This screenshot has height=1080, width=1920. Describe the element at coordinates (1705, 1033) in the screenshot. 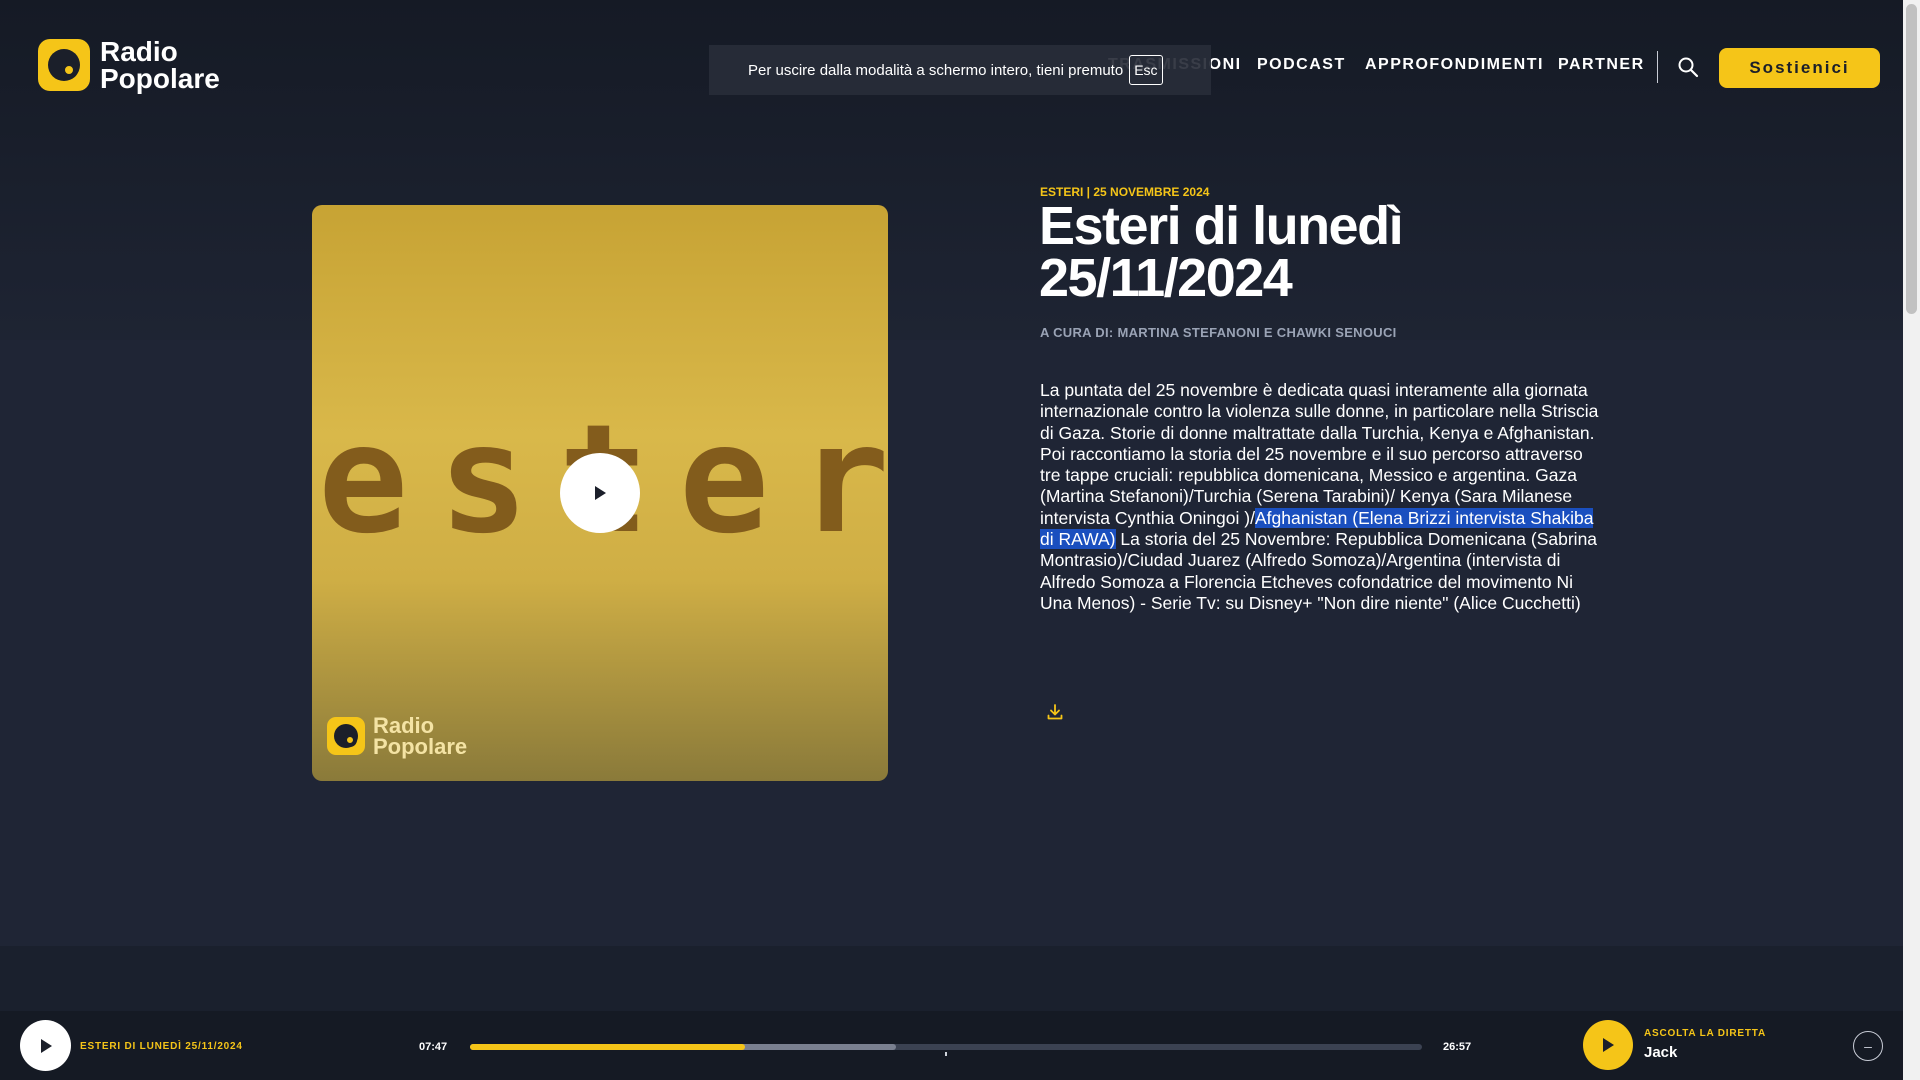

I see `live-label: ASCOLTA LA DIRETTA` at that location.